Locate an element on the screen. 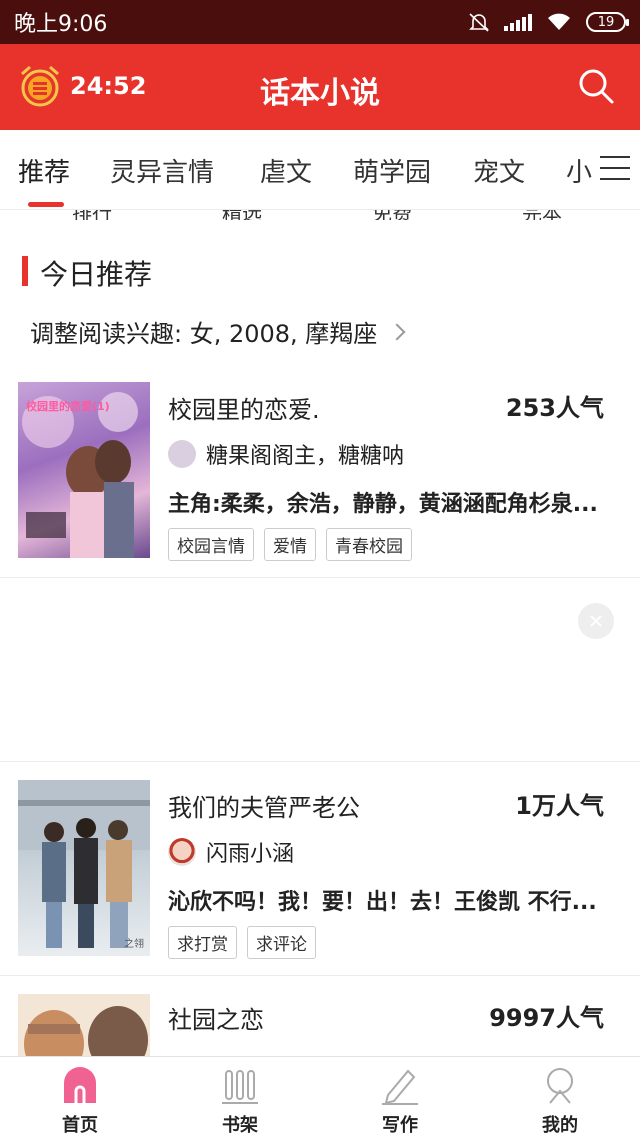  active-tab-indicator is located at coordinates (46, 204).